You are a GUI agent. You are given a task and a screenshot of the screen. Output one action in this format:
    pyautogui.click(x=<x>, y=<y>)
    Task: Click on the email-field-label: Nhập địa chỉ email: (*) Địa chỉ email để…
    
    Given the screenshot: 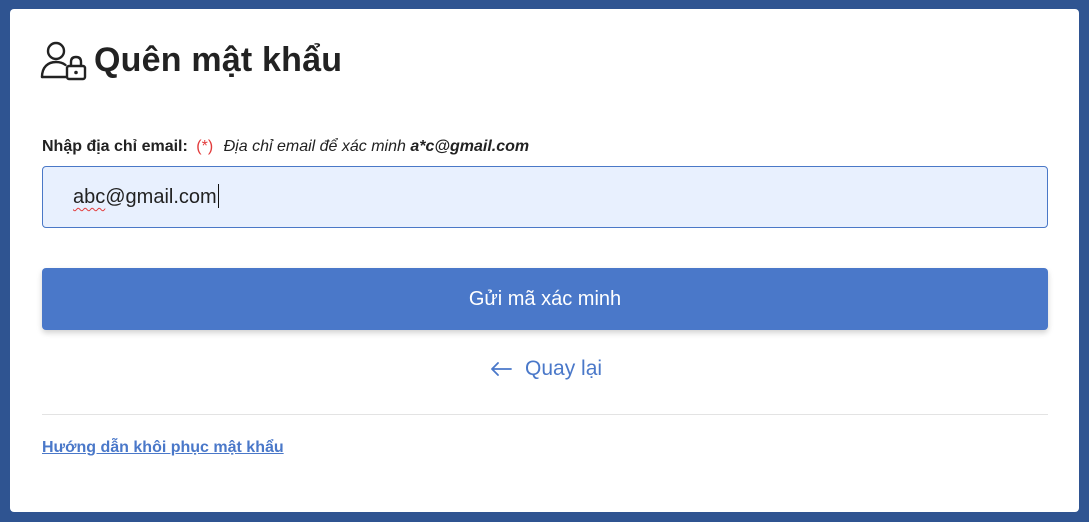 What is the action you would take?
    pyautogui.click(x=285, y=147)
    